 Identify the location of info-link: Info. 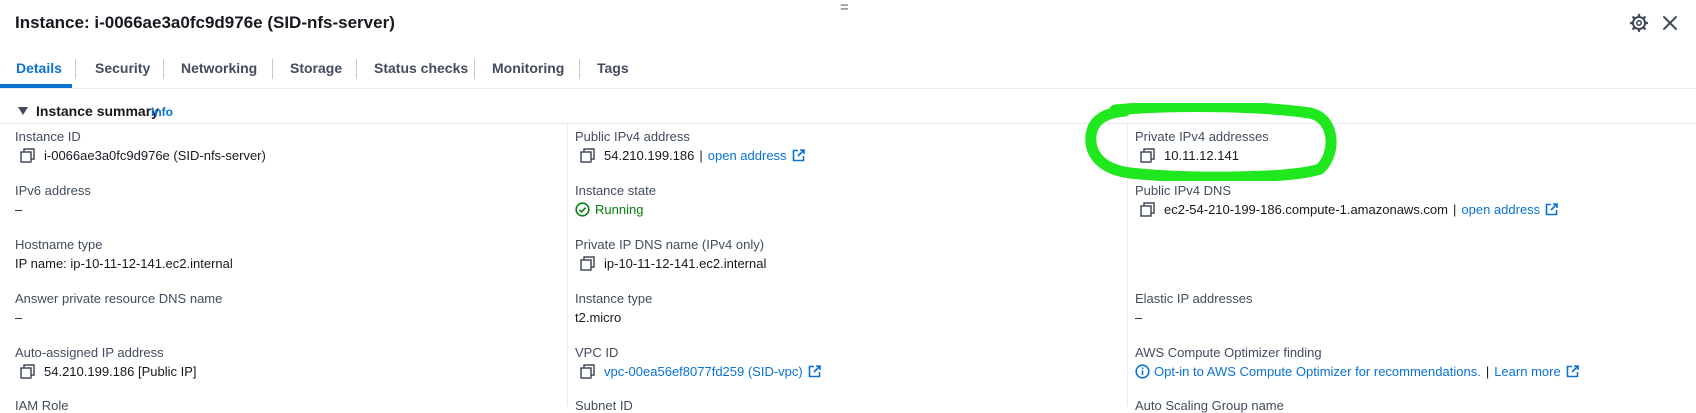
(162, 112).